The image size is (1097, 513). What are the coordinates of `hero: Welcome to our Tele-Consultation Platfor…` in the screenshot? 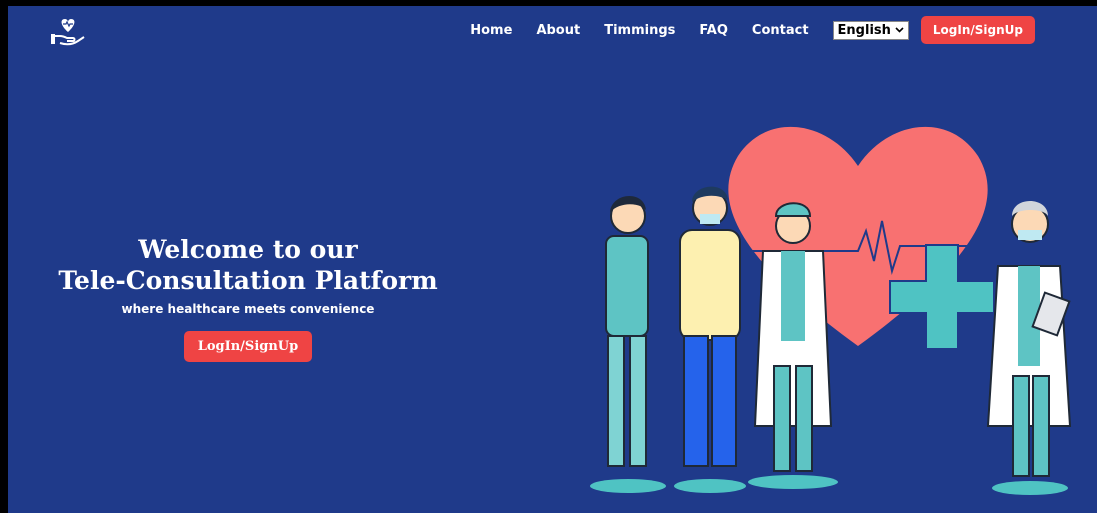 It's located at (248, 298).